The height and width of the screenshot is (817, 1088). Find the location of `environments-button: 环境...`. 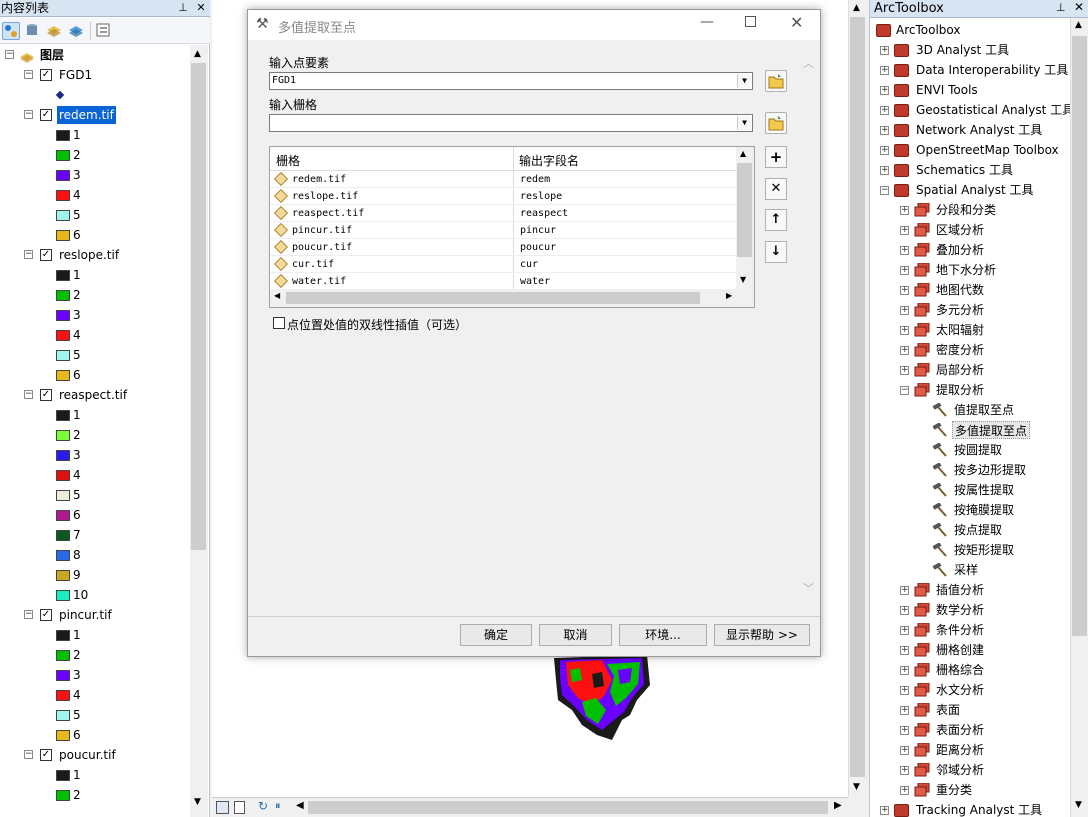

environments-button: 环境... is located at coordinates (663, 635).